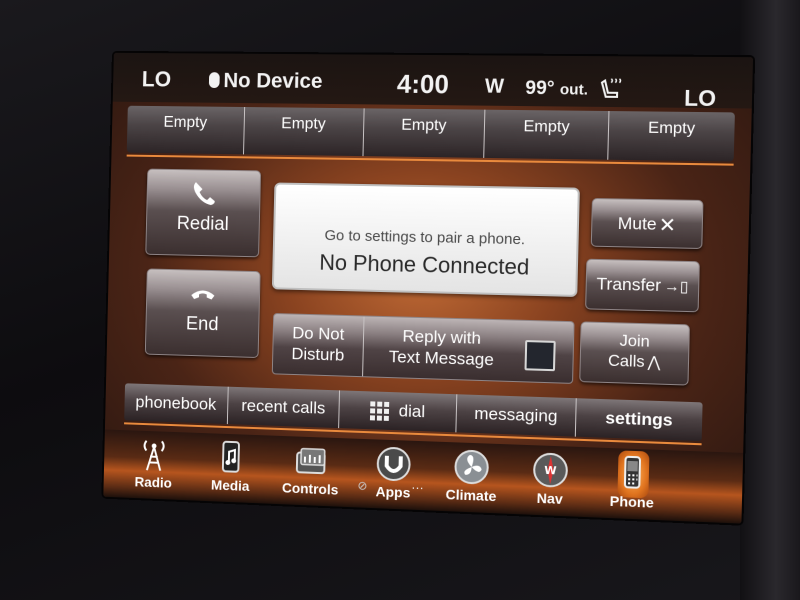 This screenshot has height=600, width=800. What do you see at coordinates (379, 410) in the screenshot?
I see `keypad-icon` at bounding box center [379, 410].